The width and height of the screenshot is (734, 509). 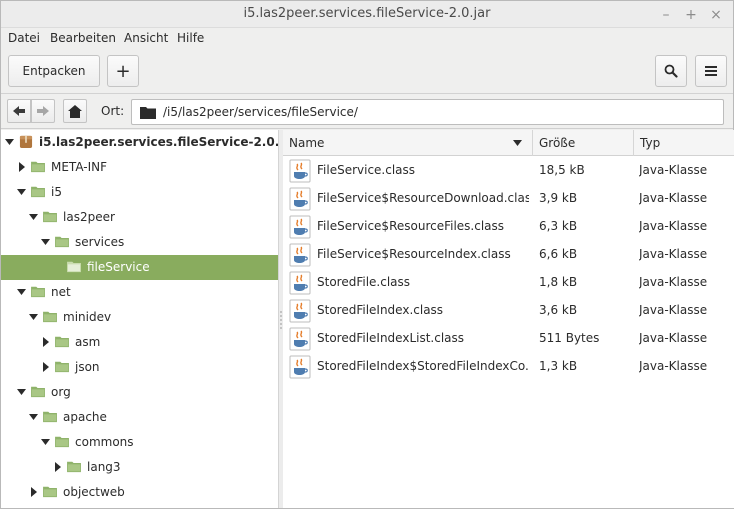 I want to click on file-name: StoredFileIndexList.class, so click(x=391, y=338).